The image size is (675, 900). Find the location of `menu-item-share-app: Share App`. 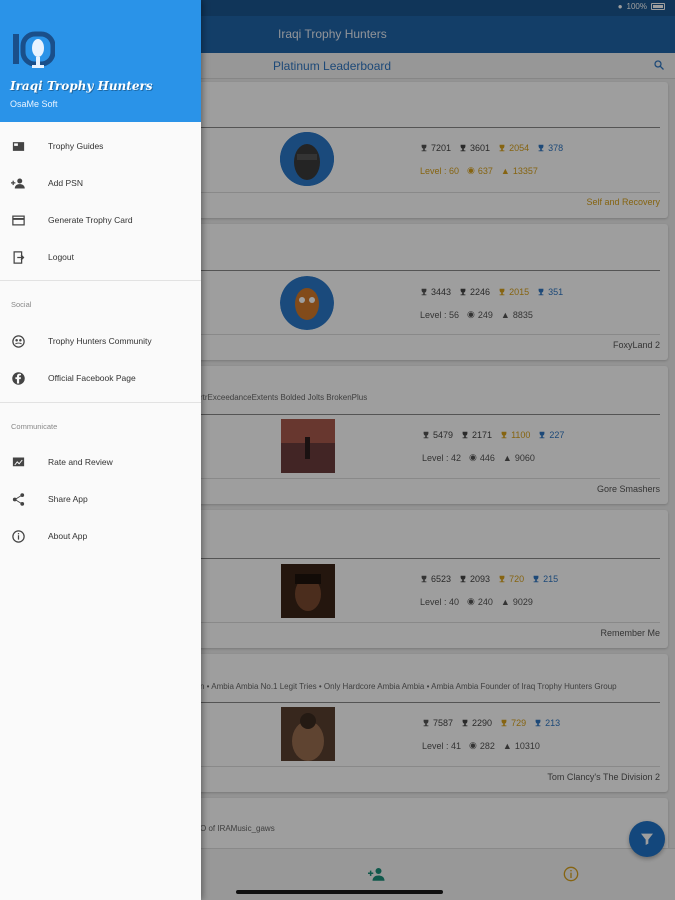

menu-item-share-app: Share App is located at coordinates (100, 499).